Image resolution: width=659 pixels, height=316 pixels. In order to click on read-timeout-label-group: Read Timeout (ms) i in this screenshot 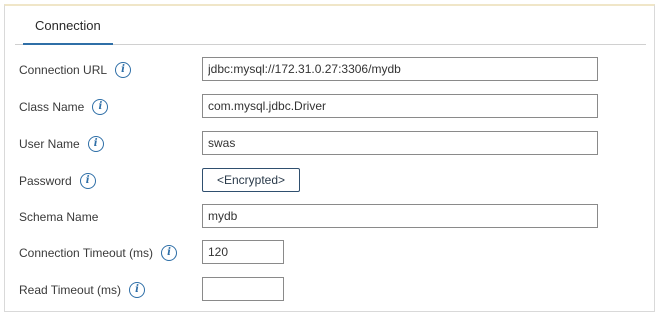, I will do `click(82, 290)`.